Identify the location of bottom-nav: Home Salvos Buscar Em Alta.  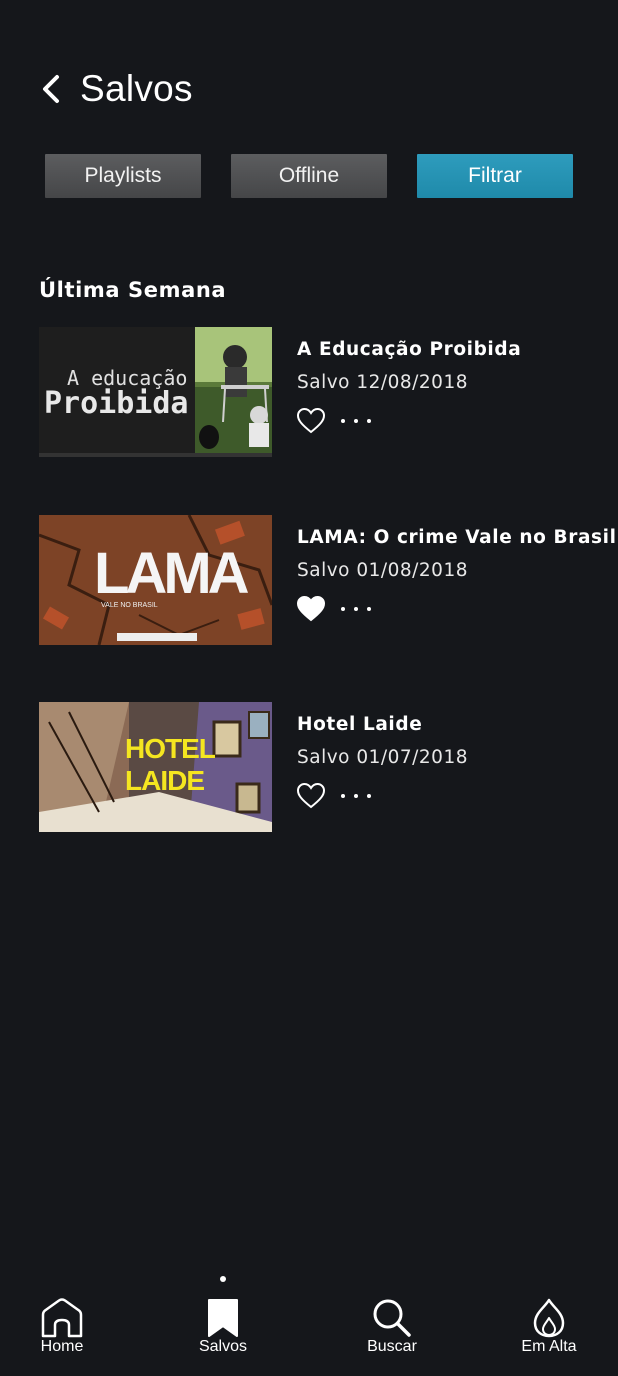
(309, 1321).